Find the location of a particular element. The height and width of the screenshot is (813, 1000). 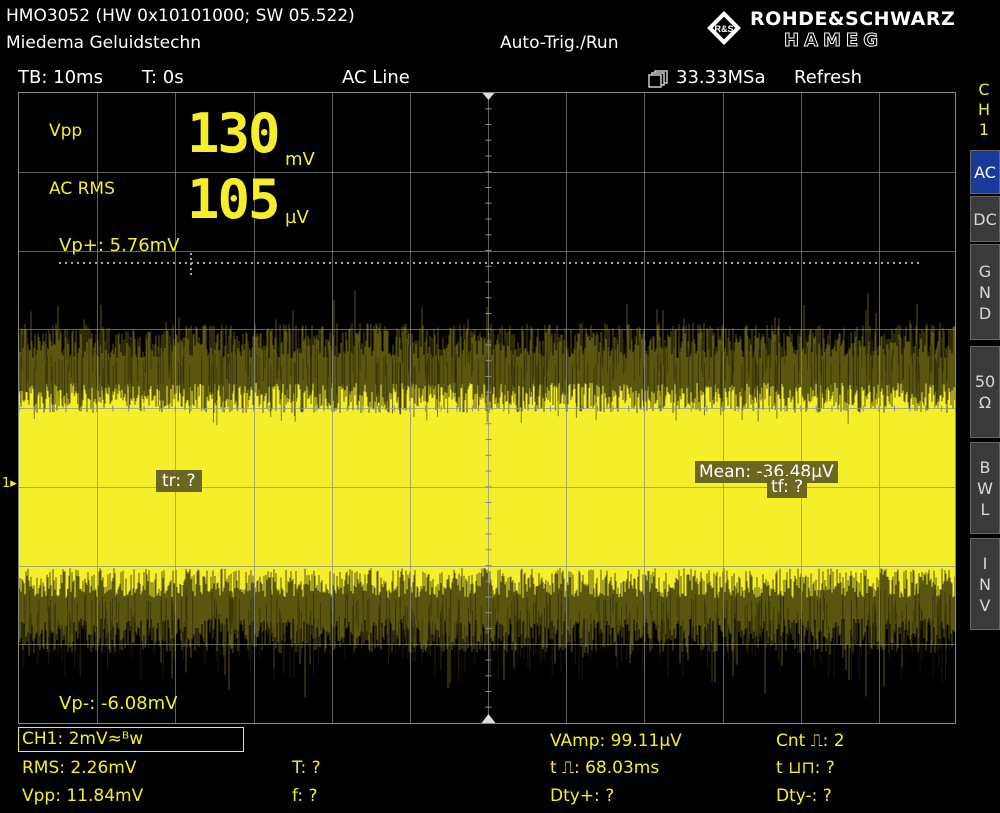

softkey-label: I is located at coordinates (985, 563).